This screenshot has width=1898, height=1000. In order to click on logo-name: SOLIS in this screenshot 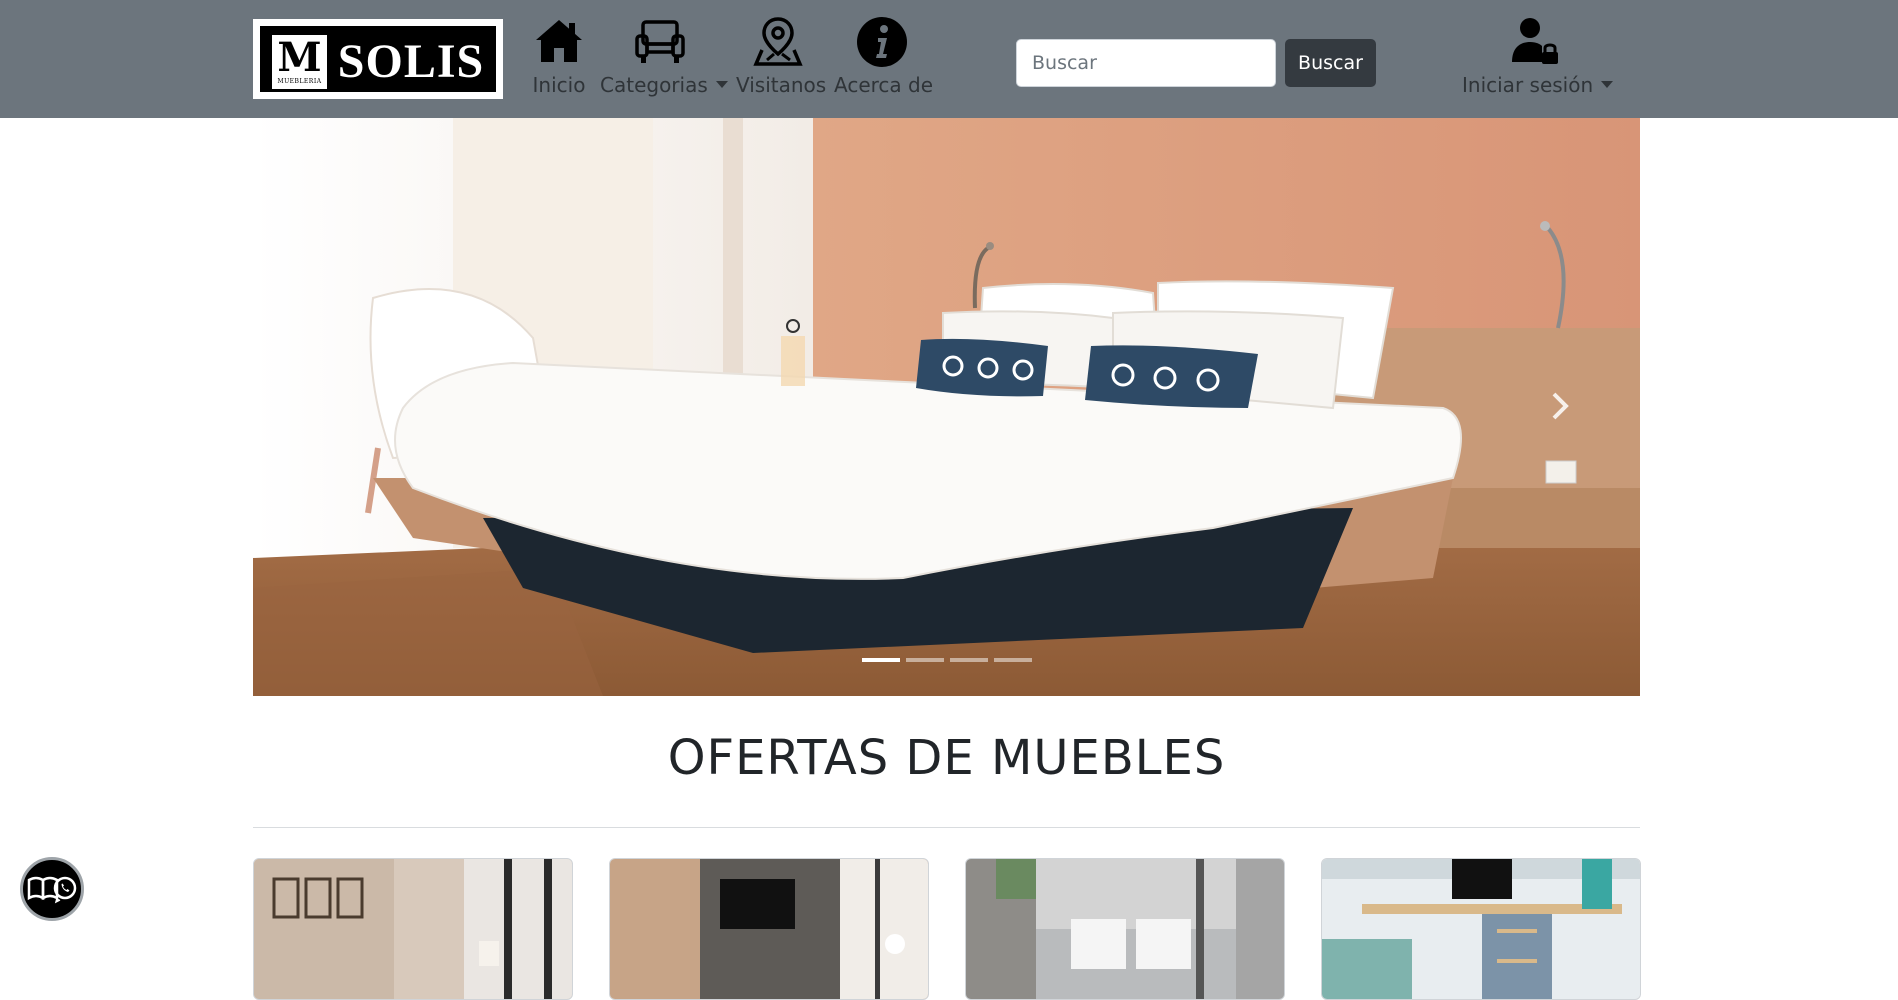, I will do `click(411, 61)`.